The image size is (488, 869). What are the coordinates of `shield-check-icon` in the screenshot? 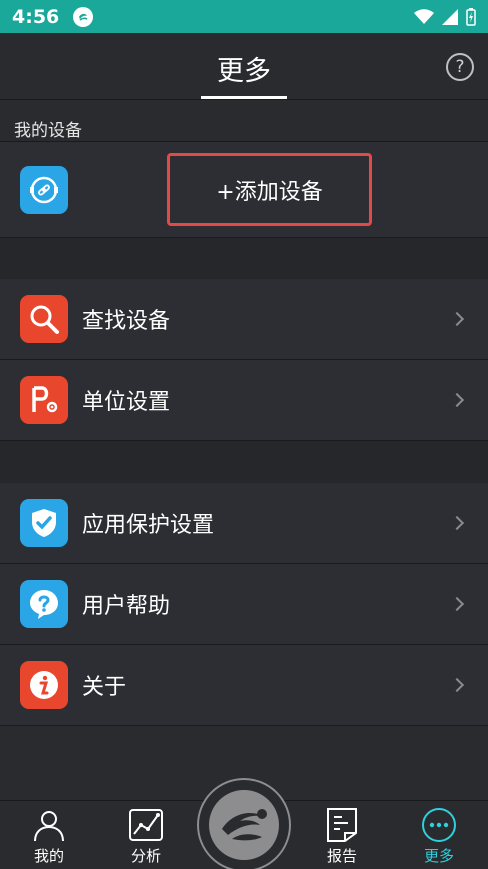 It's located at (44, 523).